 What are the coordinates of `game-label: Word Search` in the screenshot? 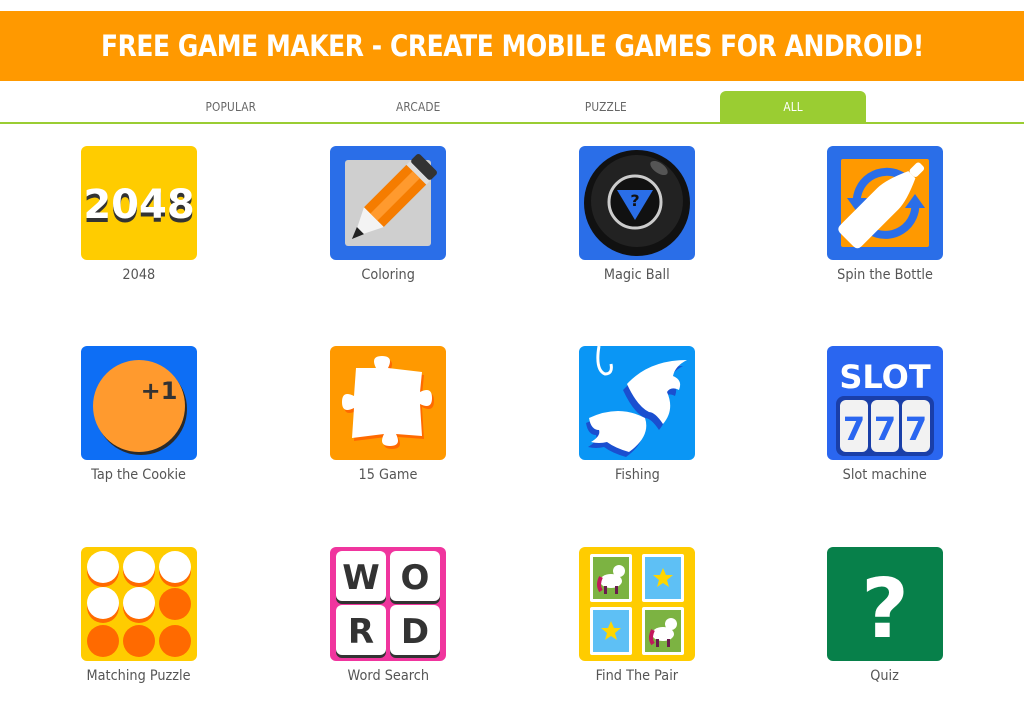 It's located at (388, 676).